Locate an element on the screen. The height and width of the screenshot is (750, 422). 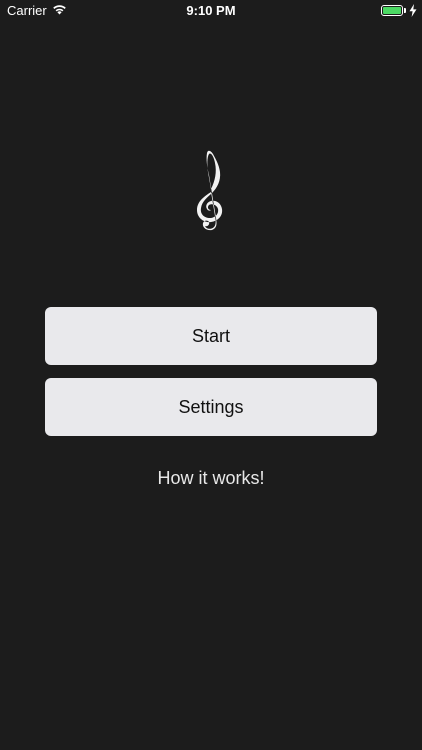
how-it-works-link: How it works! is located at coordinates (211, 478).